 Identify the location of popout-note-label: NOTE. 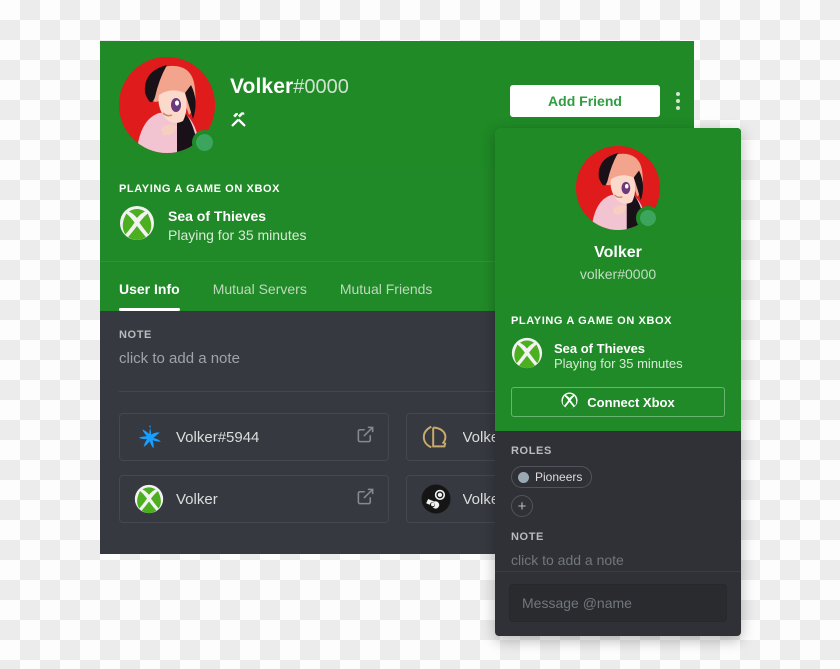
(527, 537).